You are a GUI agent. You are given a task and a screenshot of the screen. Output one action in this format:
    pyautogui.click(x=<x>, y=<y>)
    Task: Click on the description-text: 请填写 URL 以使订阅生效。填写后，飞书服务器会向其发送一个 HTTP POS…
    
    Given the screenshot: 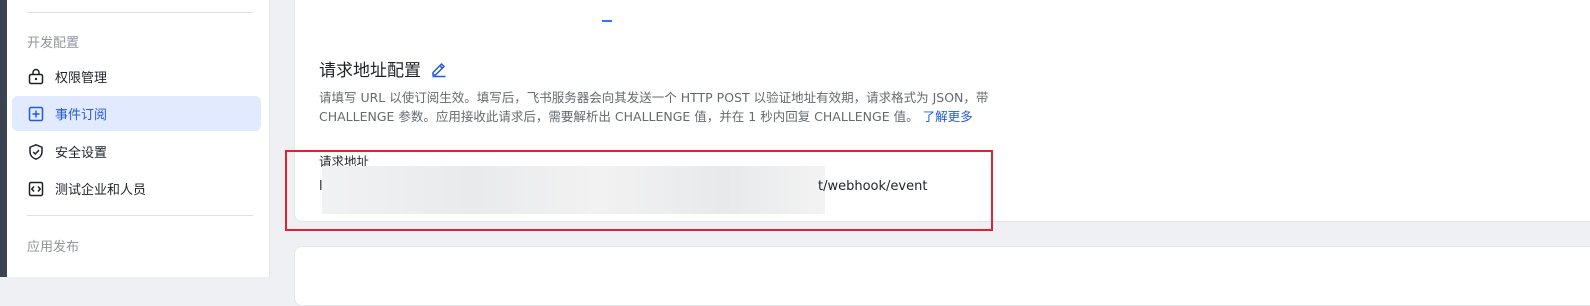 What is the action you would take?
    pyautogui.click(x=654, y=107)
    